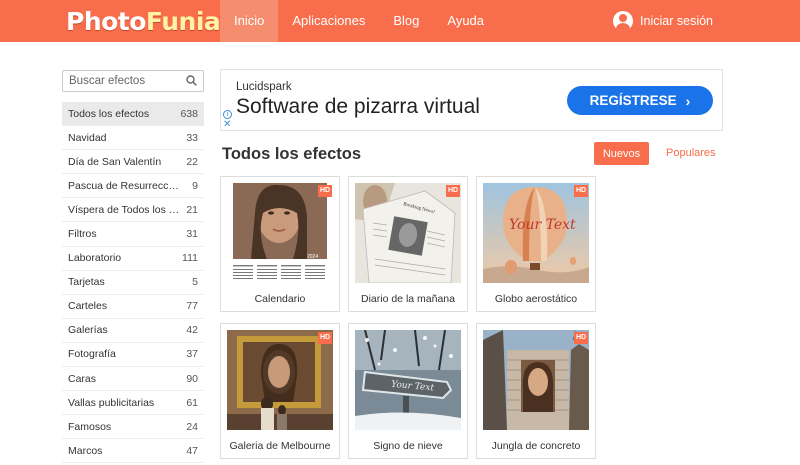 This screenshot has width=800, height=465. I want to click on page-title: Todos los efectos, so click(292, 154).